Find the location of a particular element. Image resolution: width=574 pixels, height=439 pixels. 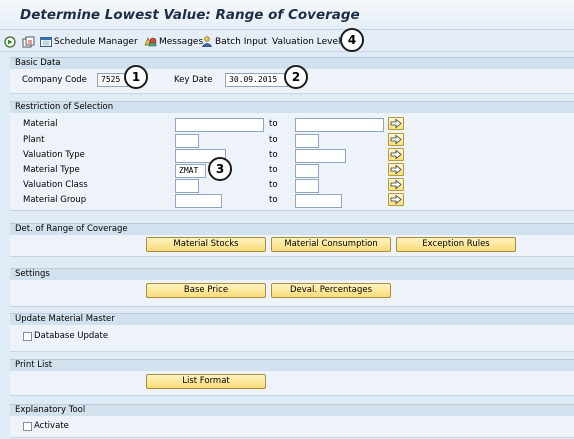

batch-input-label: Batch Input is located at coordinates (241, 41).